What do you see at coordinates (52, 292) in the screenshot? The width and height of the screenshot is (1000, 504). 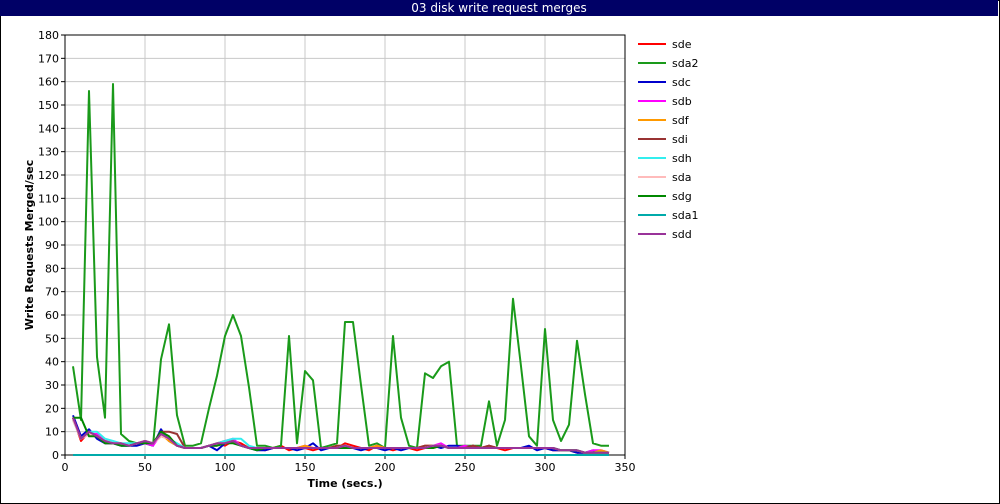 I see `y-tick-label: 70` at bounding box center [52, 292].